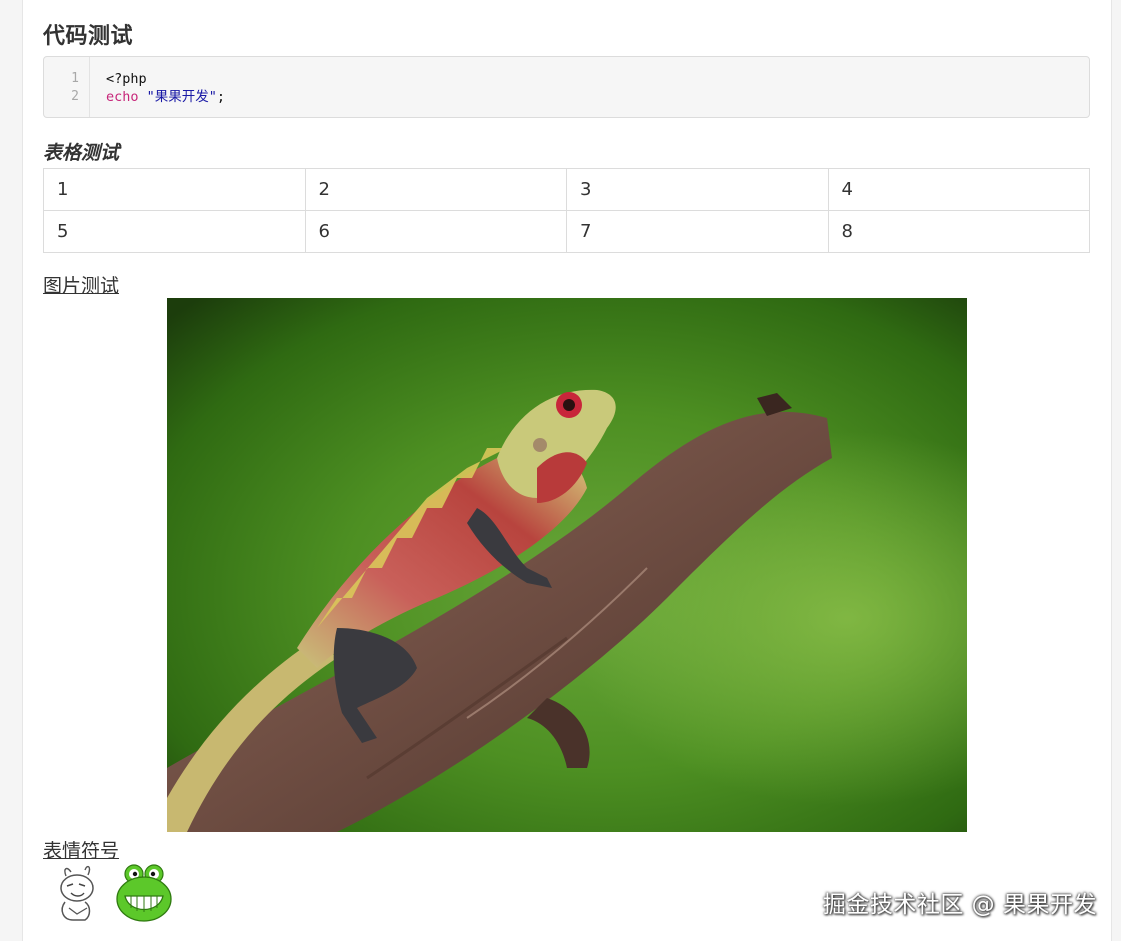 This screenshot has width=1121, height=941. What do you see at coordinates (181, 97) in the screenshot?
I see `string-literal: "果果开发"` at bounding box center [181, 97].